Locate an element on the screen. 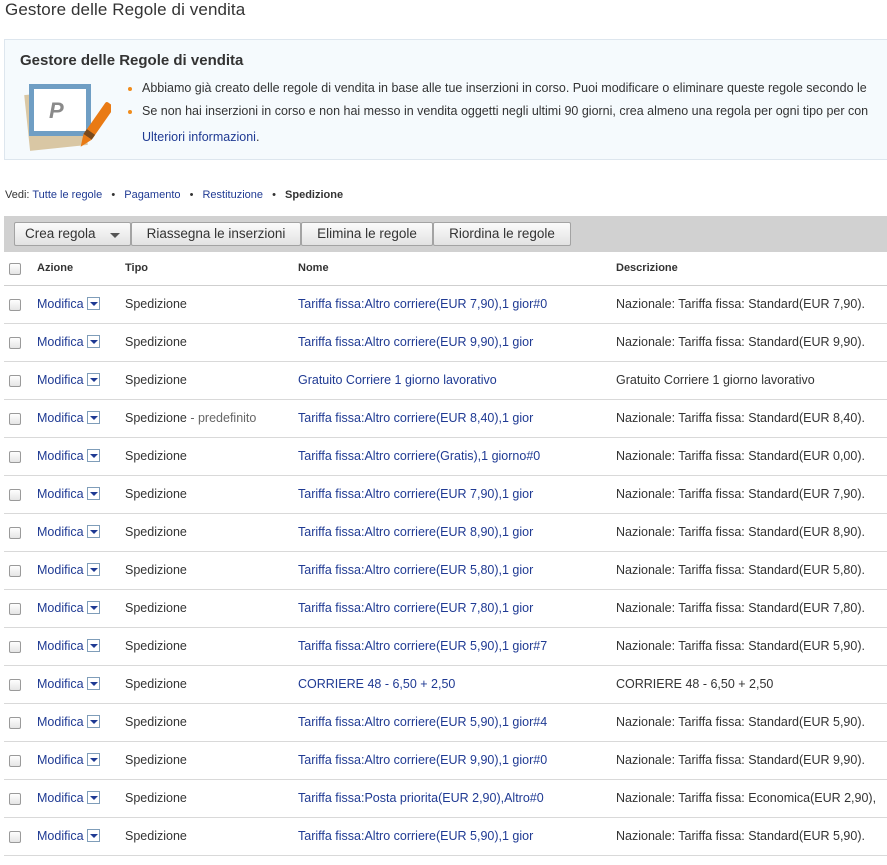 The height and width of the screenshot is (865, 887). delete-rules-button: Elimina le regole is located at coordinates (367, 234).